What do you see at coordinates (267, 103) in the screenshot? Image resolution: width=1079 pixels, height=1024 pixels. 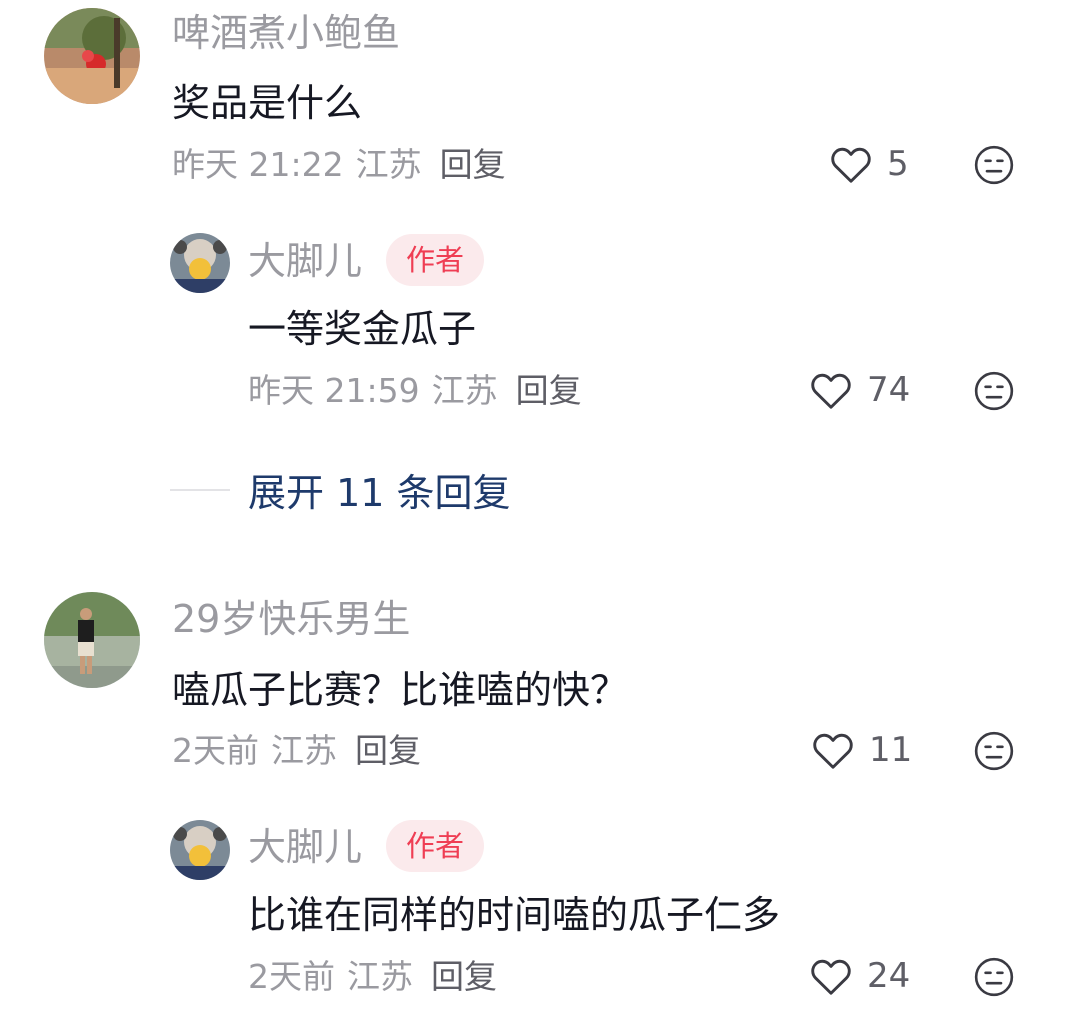 I see `comment-text: 奖品是什么` at bounding box center [267, 103].